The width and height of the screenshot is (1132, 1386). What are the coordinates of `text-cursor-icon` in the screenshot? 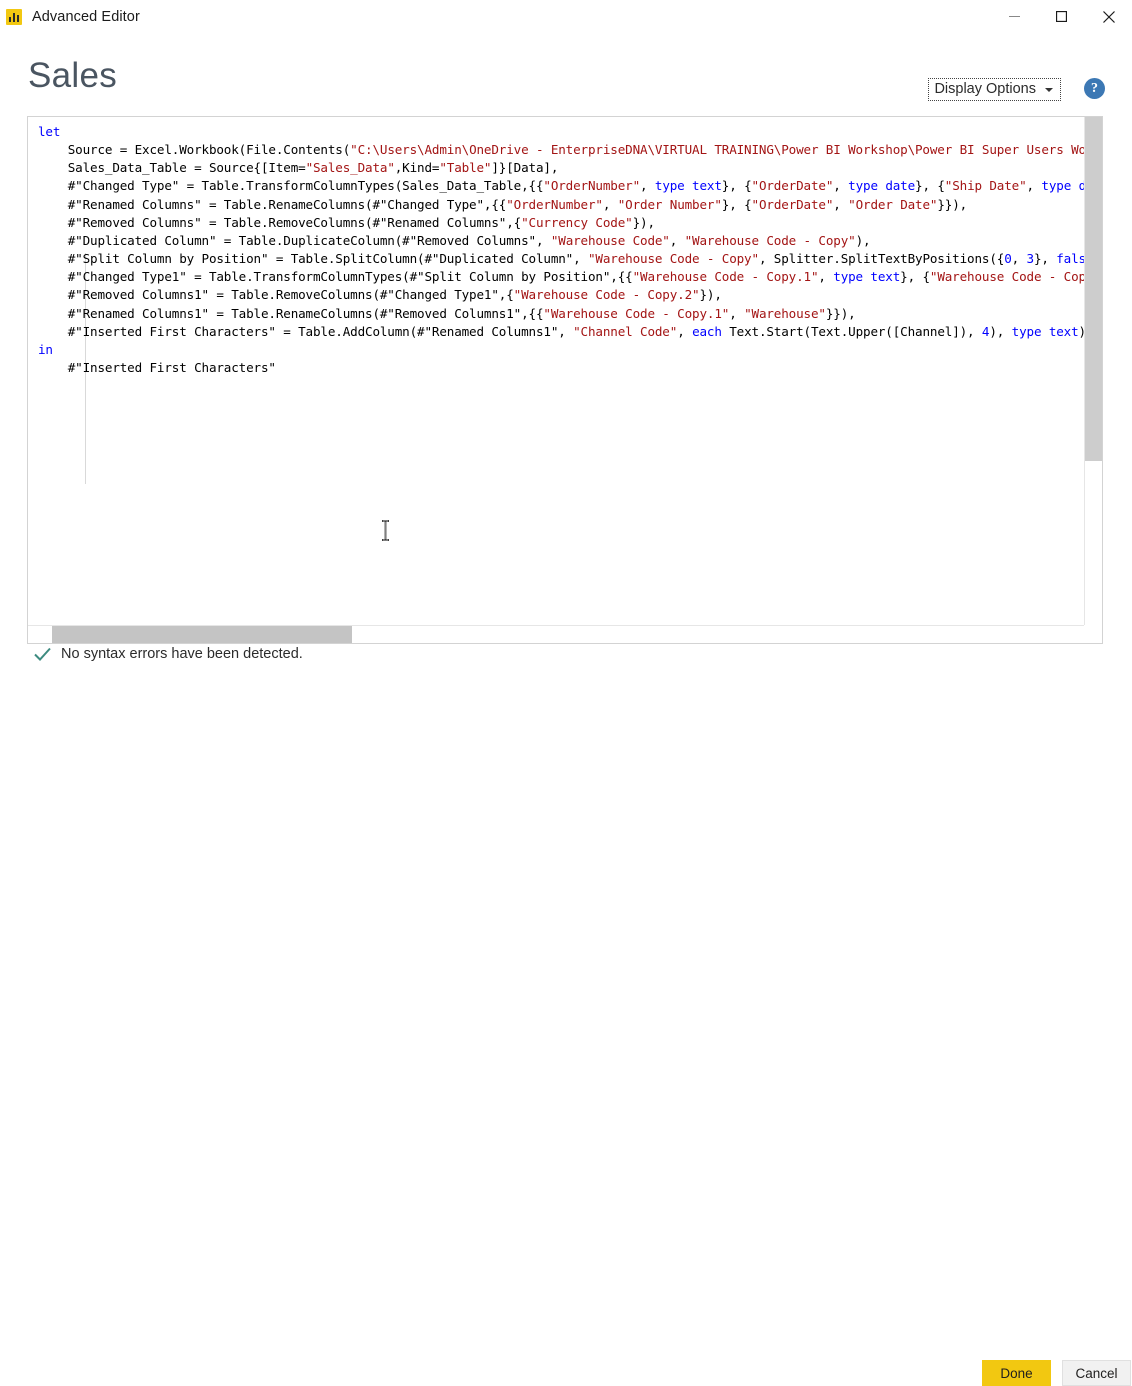 It's located at (385, 530).